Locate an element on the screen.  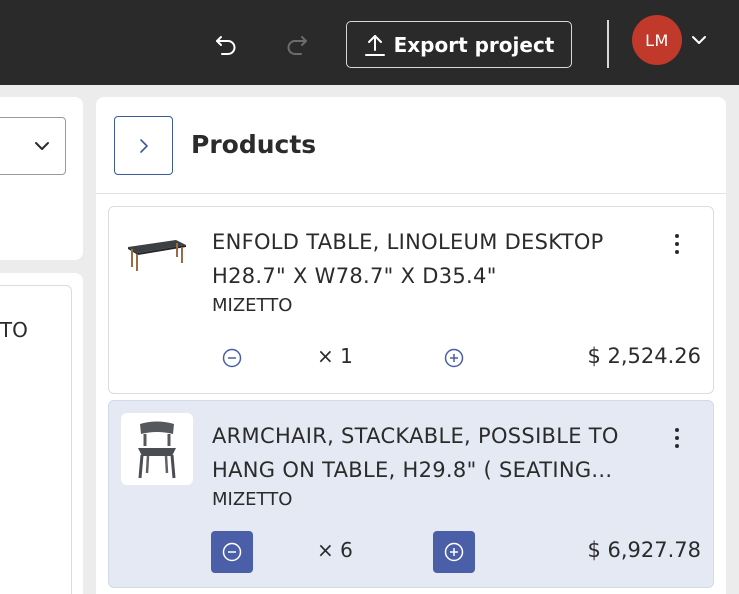
armchair-image is located at coordinates (157, 450).